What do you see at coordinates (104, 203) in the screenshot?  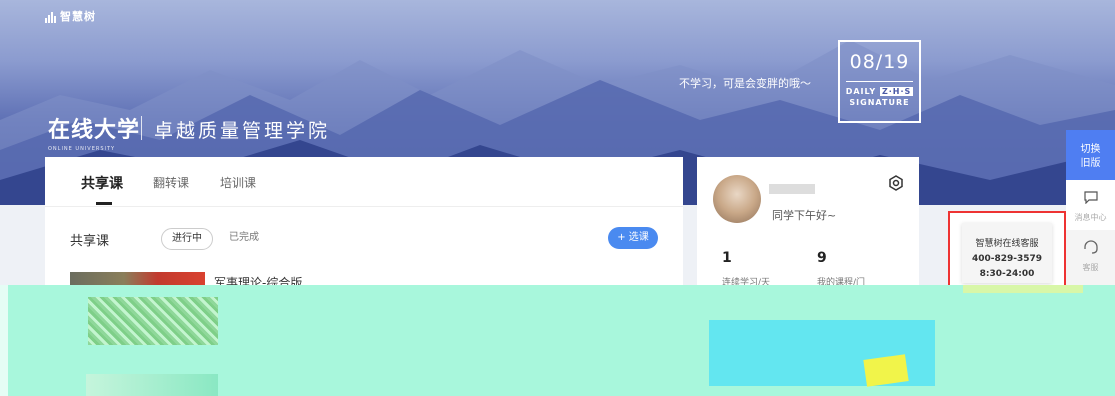 I see `active-tab-indicator` at bounding box center [104, 203].